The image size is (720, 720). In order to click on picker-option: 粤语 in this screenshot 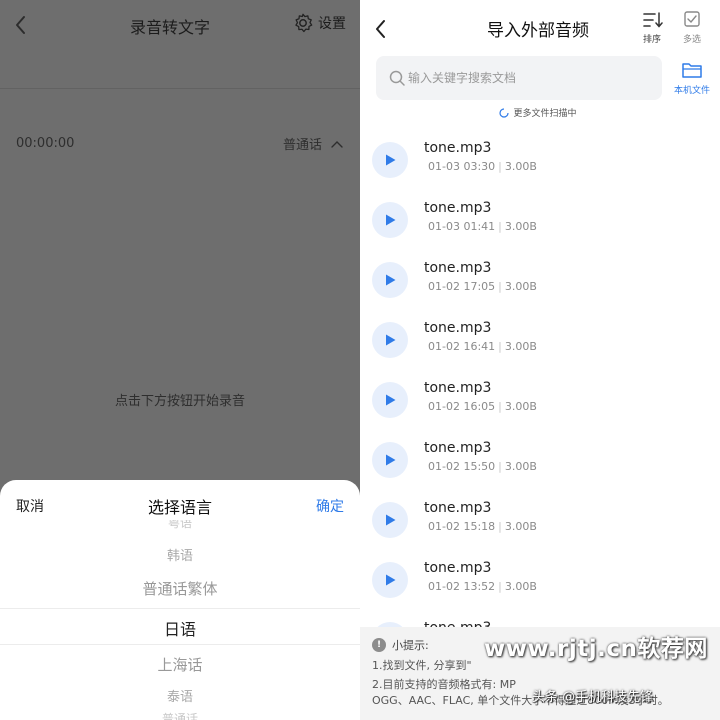, I will do `click(180, 525)`.